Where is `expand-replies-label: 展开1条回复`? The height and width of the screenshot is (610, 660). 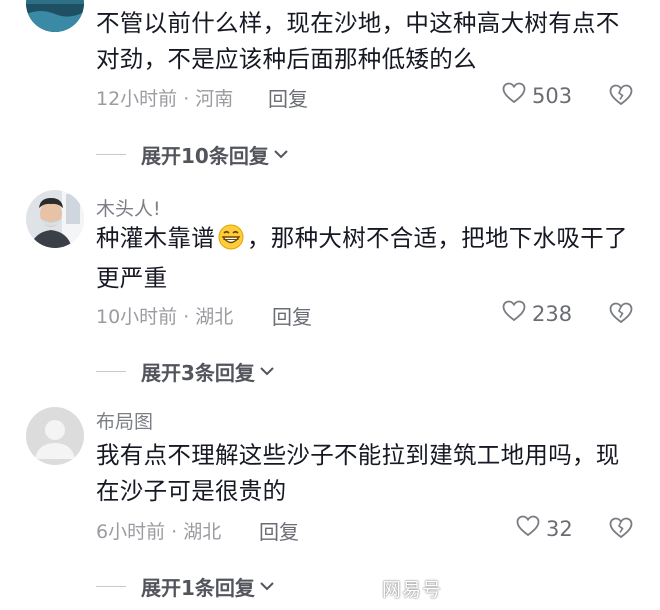 expand-replies-label: 展开1条回复 is located at coordinates (198, 588).